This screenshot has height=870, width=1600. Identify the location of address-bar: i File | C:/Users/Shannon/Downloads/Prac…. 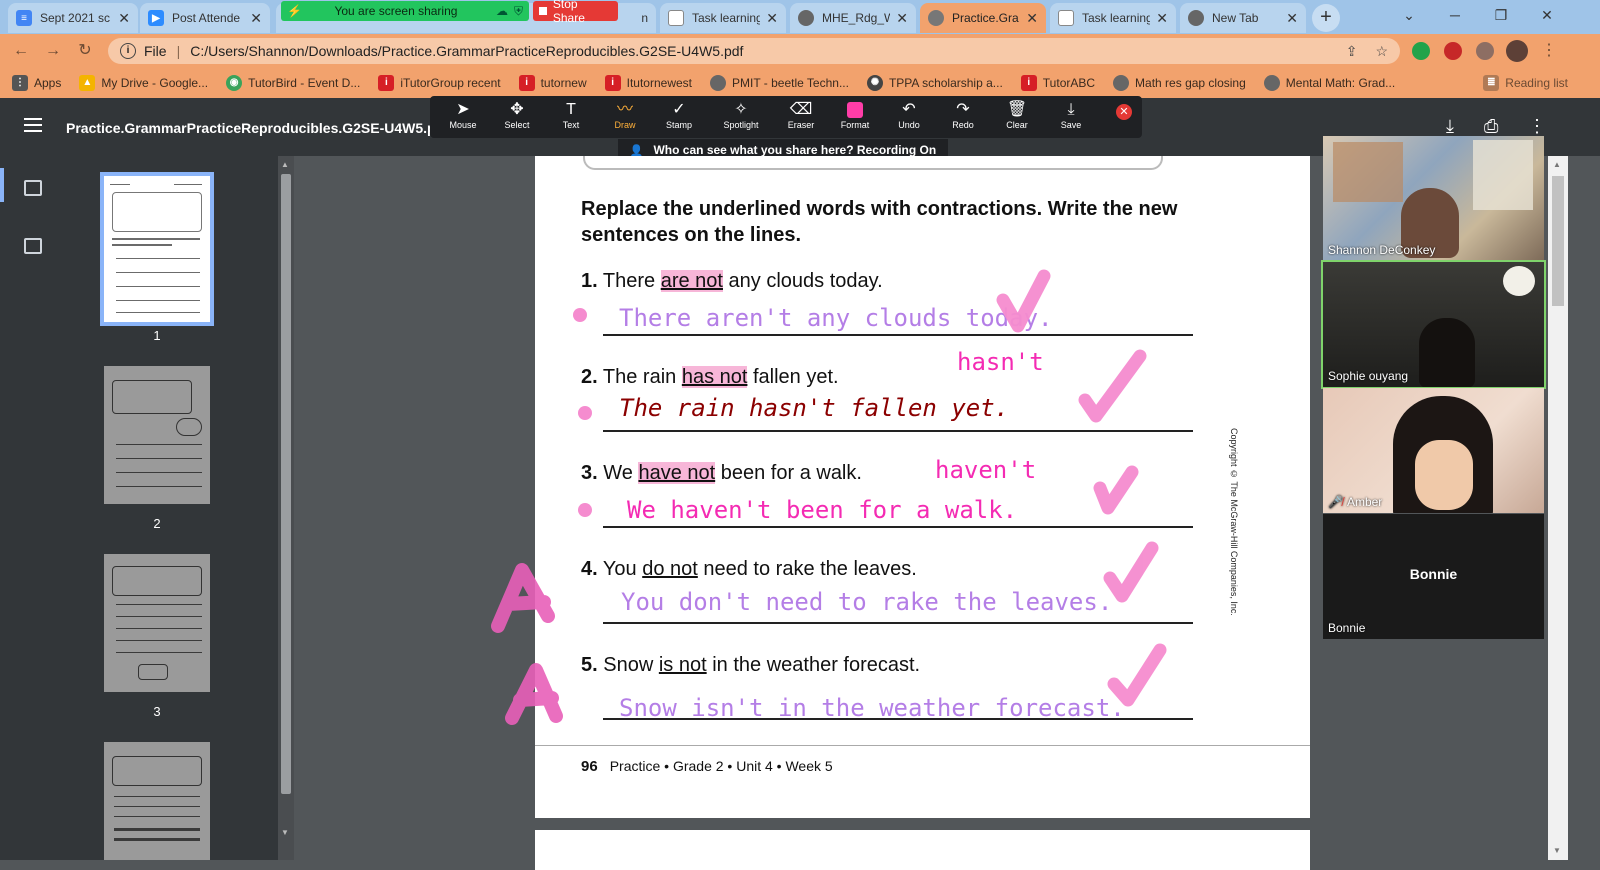
(754, 51).